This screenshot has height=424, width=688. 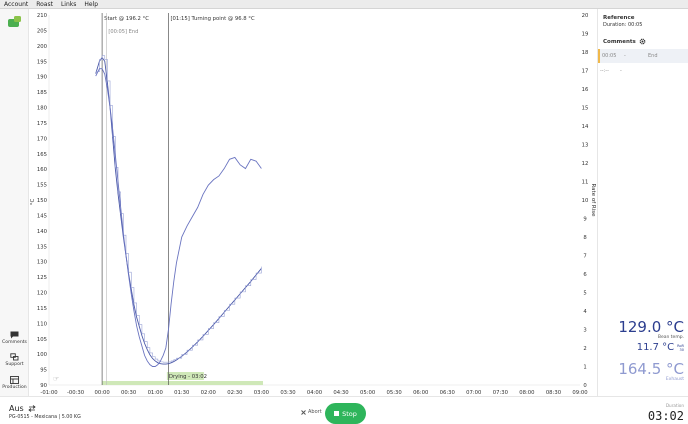 What do you see at coordinates (42, 232) in the screenshot?
I see `y-tick-label: 140` at bounding box center [42, 232].